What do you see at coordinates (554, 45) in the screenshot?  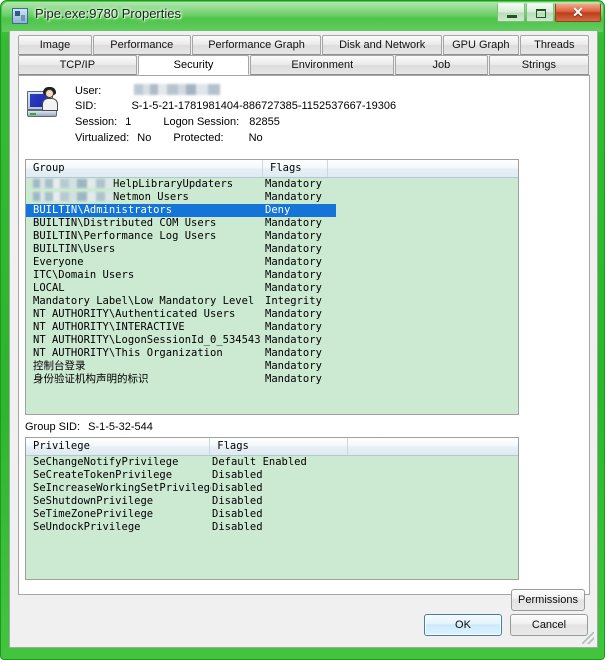 I see `tab-threads: Threads` at bounding box center [554, 45].